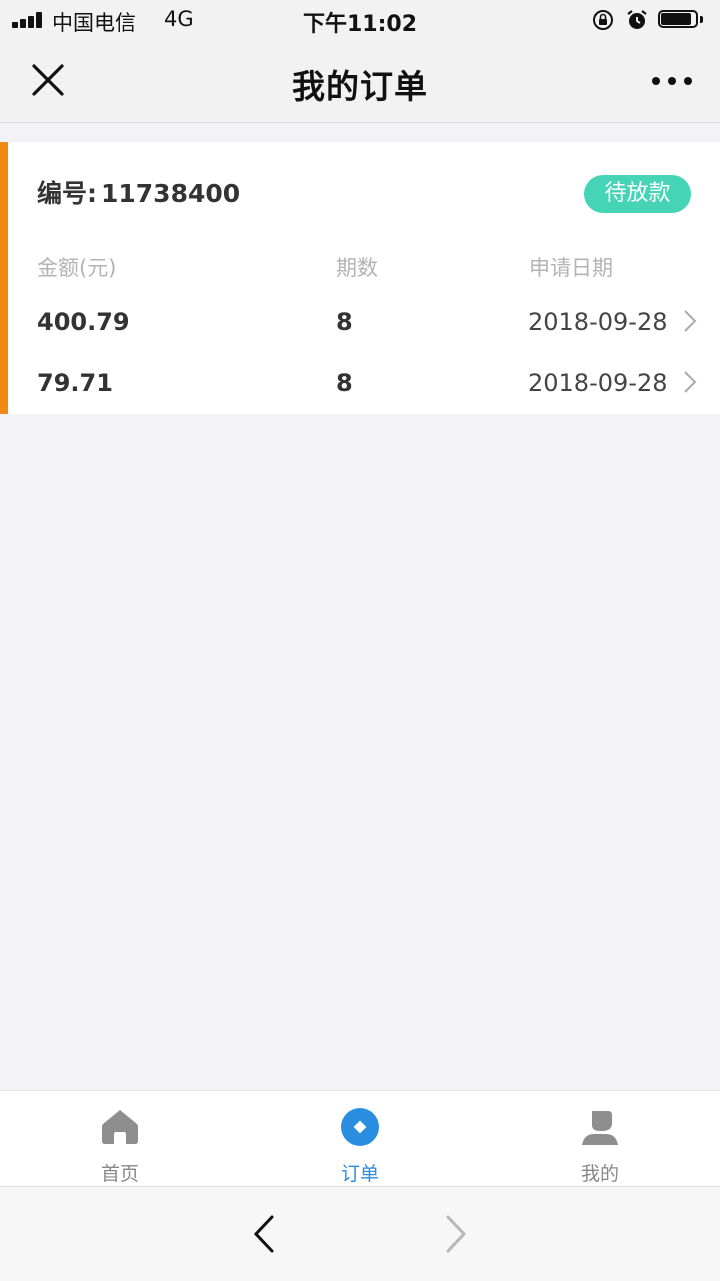 This screenshot has width=720, height=1281. What do you see at coordinates (171, 193) in the screenshot?
I see `order-number-value: 11738400` at bounding box center [171, 193].